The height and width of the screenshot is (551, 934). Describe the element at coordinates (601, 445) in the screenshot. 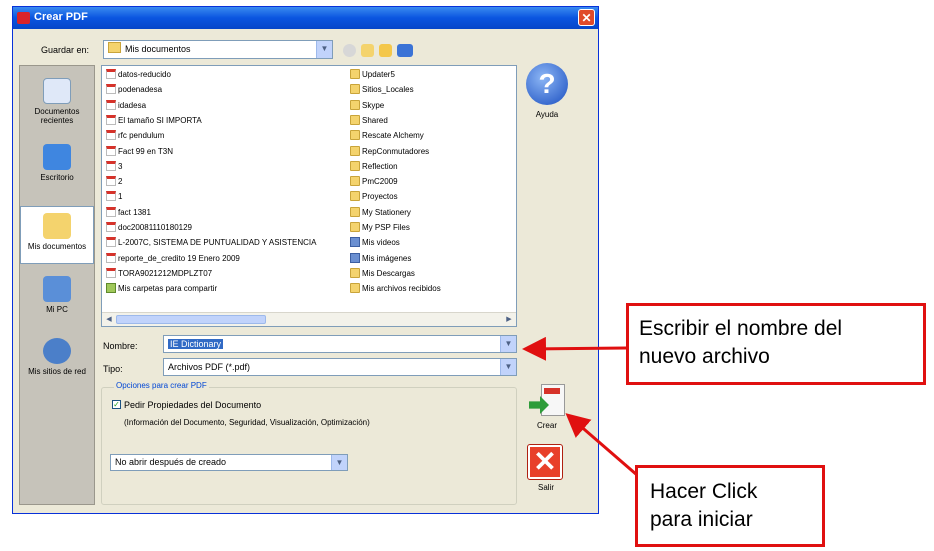

I see `click-callout-arrow` at that location.